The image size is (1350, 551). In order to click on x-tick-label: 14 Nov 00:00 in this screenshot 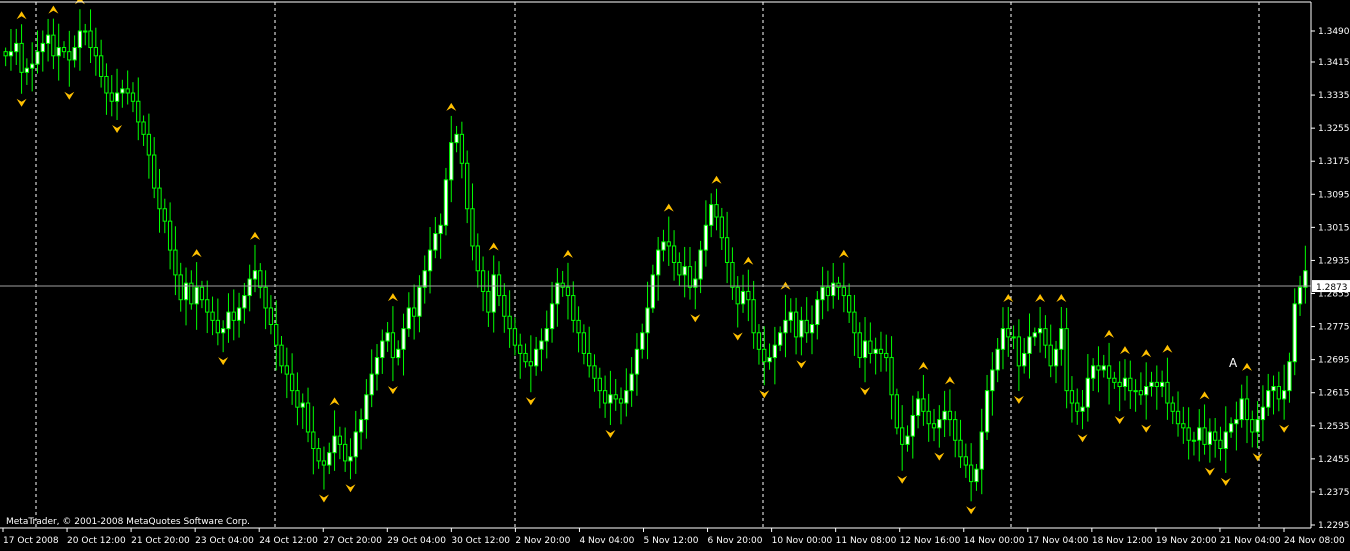, I will do `click(994, 541)`.